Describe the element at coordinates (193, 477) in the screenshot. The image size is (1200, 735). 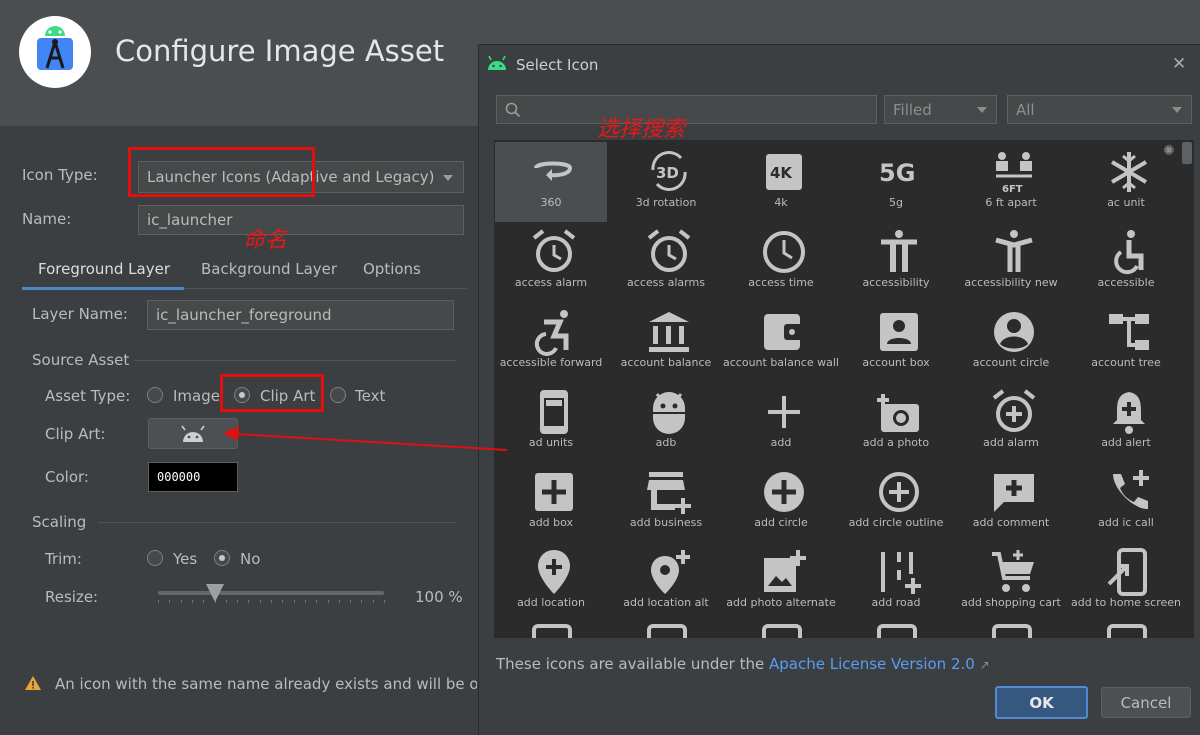
I see `color-swatch-input: 000000` at that location.